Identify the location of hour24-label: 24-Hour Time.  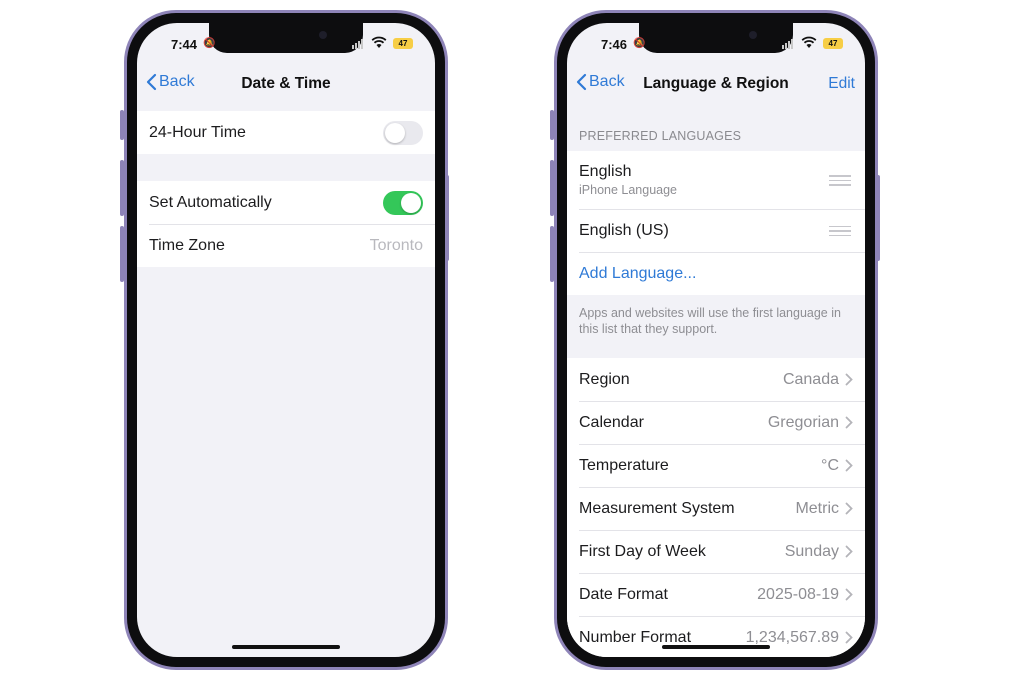
(197, 132).